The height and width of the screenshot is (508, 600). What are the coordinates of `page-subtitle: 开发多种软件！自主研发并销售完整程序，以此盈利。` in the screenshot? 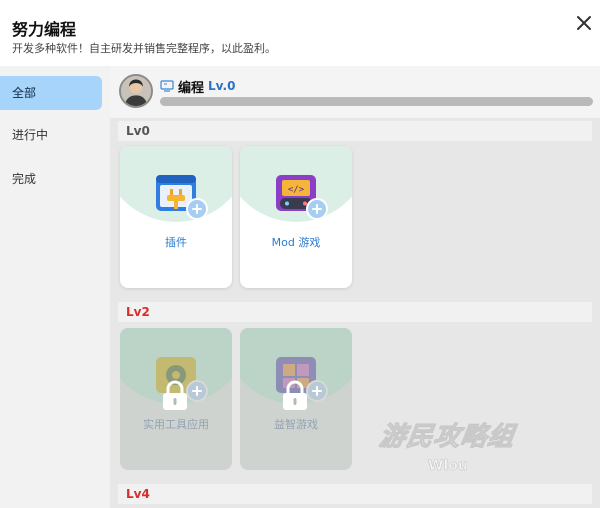 It's located at (144, 48).